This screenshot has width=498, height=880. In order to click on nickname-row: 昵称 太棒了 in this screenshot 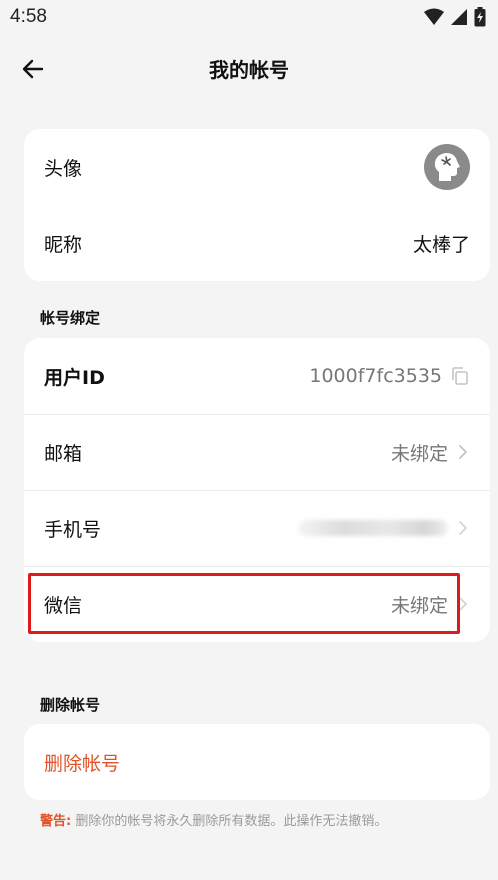, I will do `click(257, 243)`.